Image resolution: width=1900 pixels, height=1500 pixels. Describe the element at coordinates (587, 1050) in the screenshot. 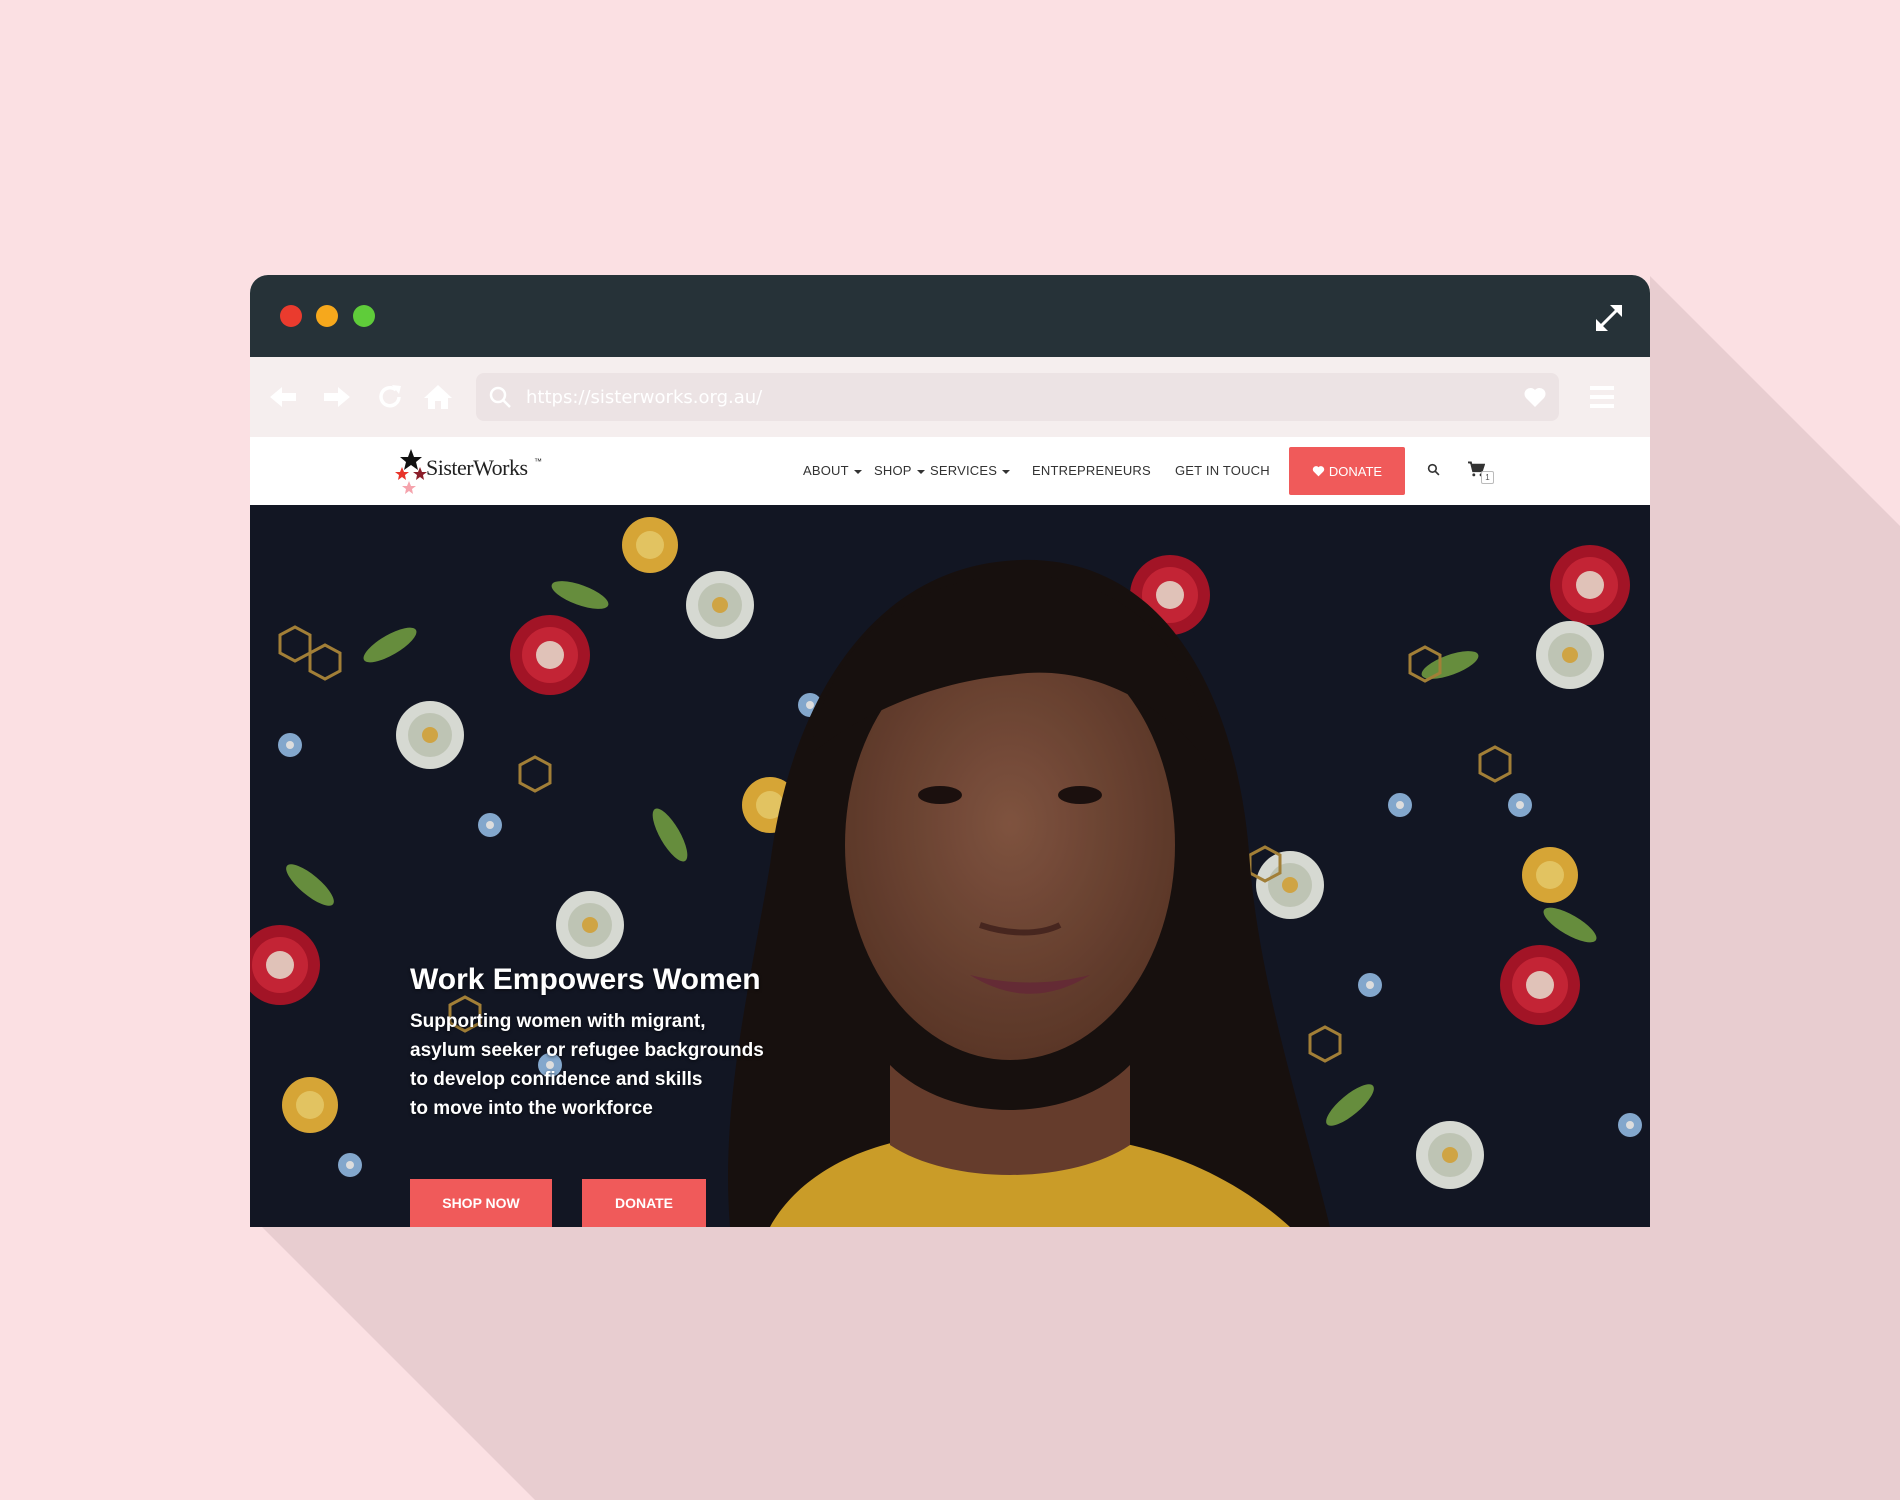

I see `hero-subtitle-line: asylum seeker or refugee backgrounds` at that location.